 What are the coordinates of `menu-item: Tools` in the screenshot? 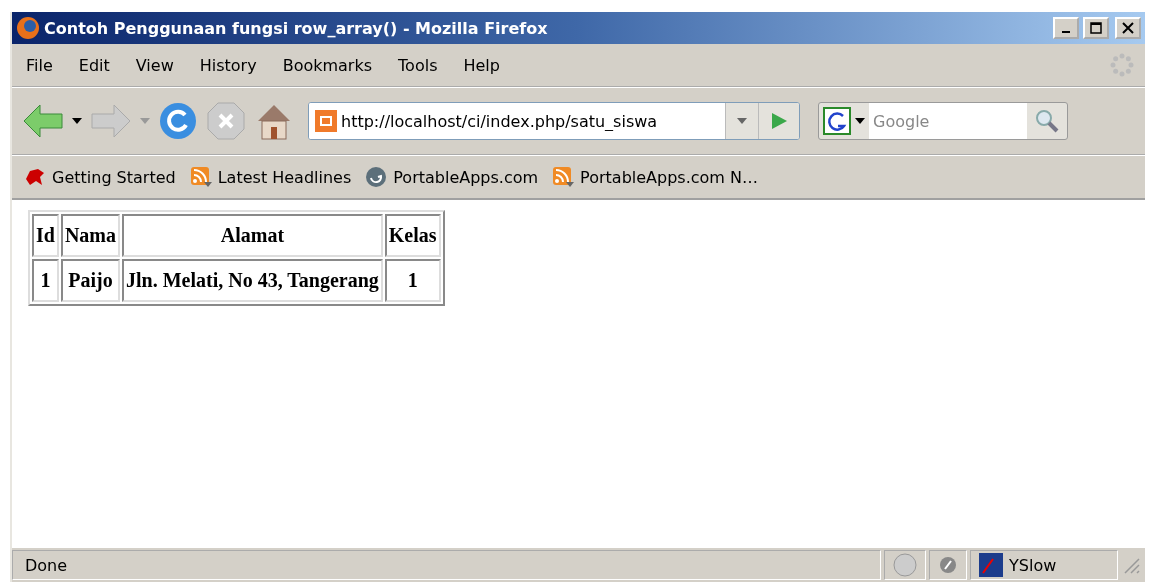 It's located at (418, 65).